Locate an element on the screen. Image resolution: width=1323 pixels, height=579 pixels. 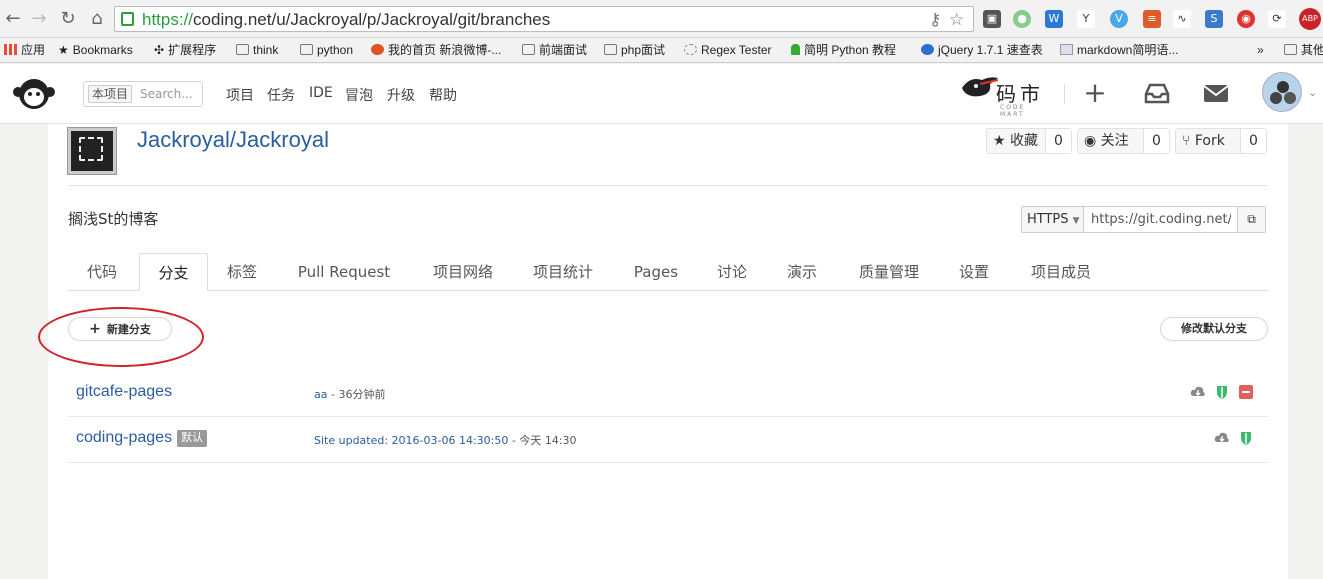
brand-subtext: CODE MART is located at coordinates (1013, 111).